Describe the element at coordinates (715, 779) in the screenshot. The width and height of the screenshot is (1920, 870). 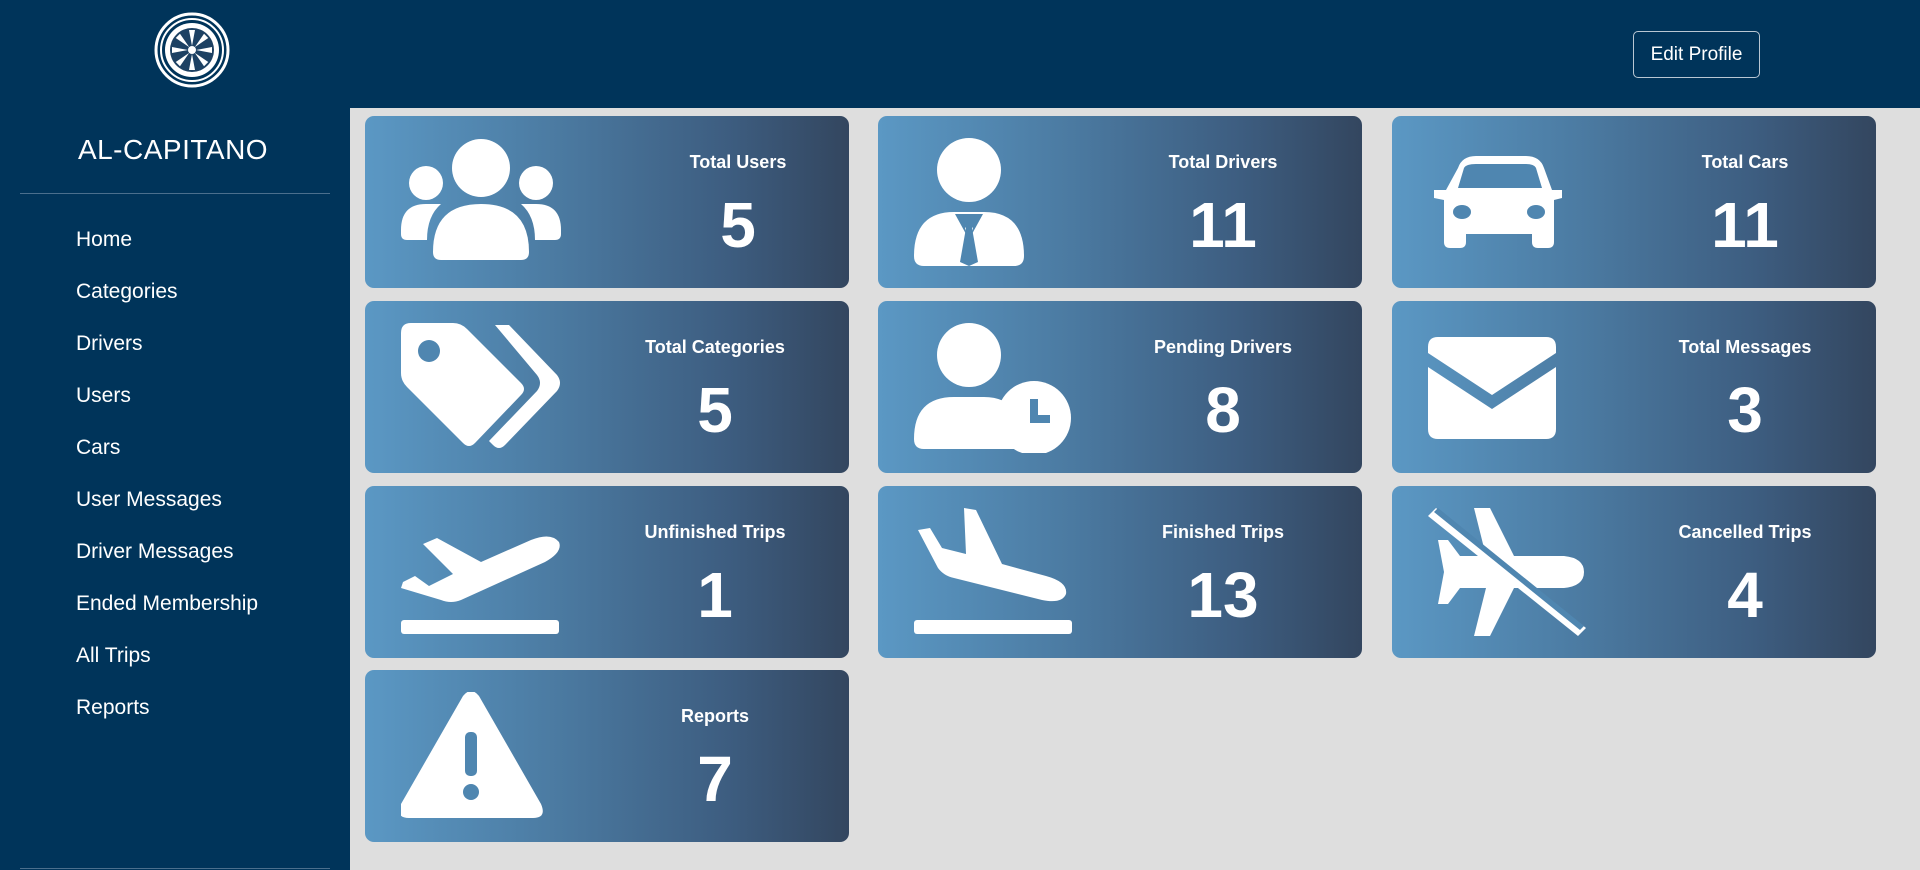
I see `card-value: 7` at that location.